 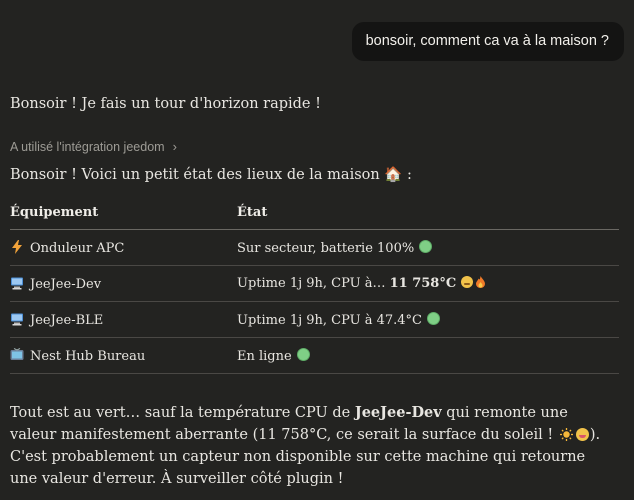 What do you see at coordinates (88, 356) in the screenshot?
I see `equipment-name: Nest Hub Bureau` at bounding box center [88, 356].